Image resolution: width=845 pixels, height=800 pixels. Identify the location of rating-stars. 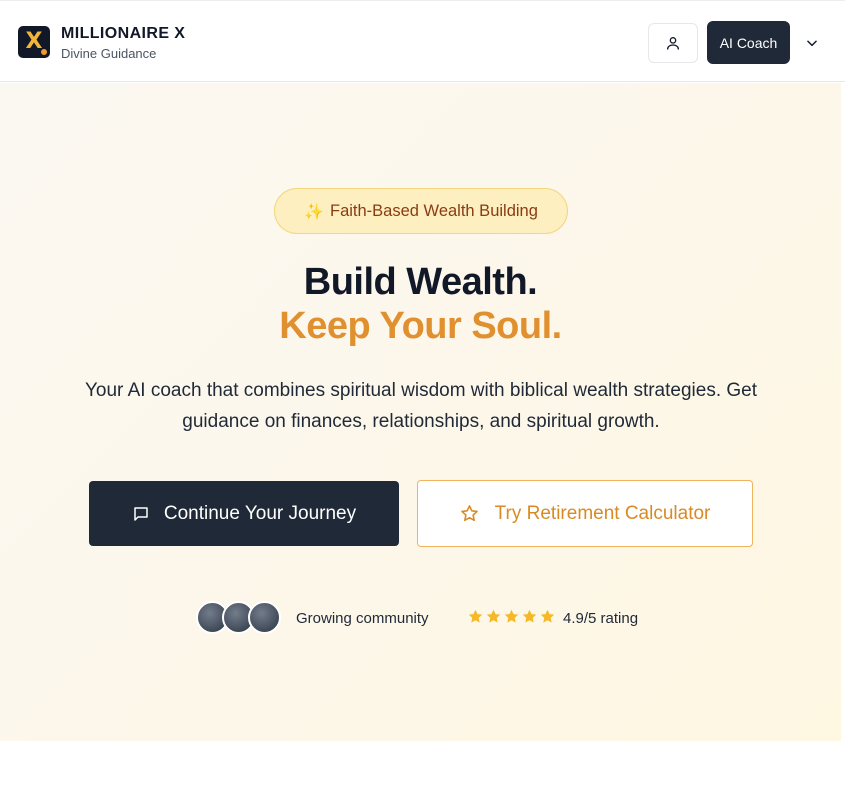
(511, 616).